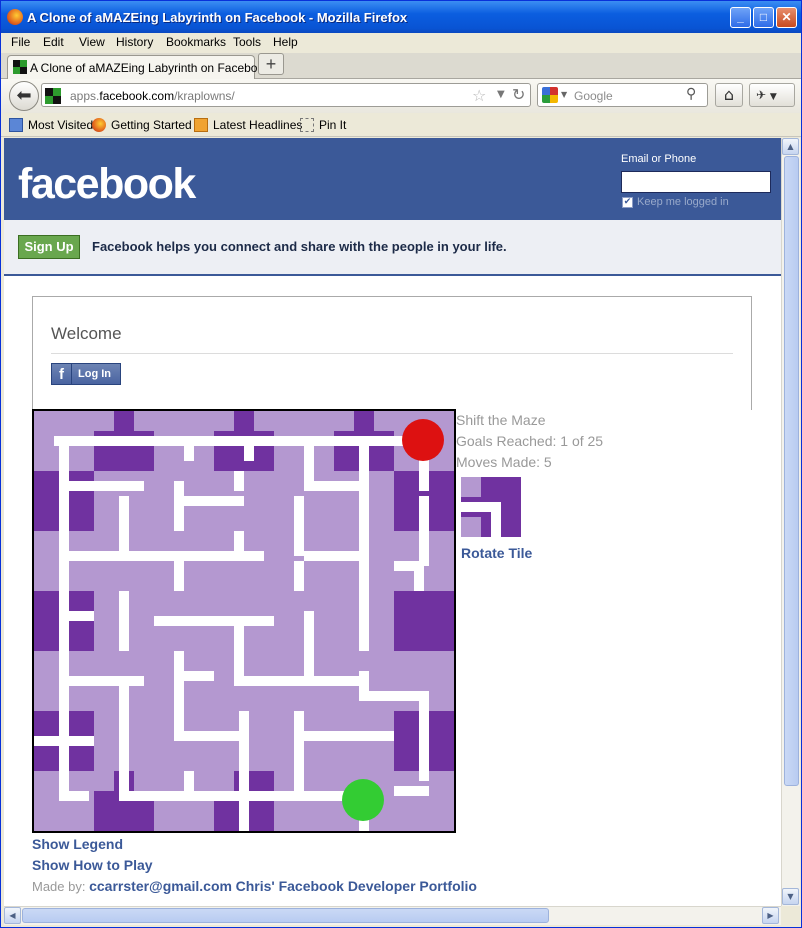  Describe the element at coordinates (550, 95) in the screenshot. I see `google-engine-icon` at that location.